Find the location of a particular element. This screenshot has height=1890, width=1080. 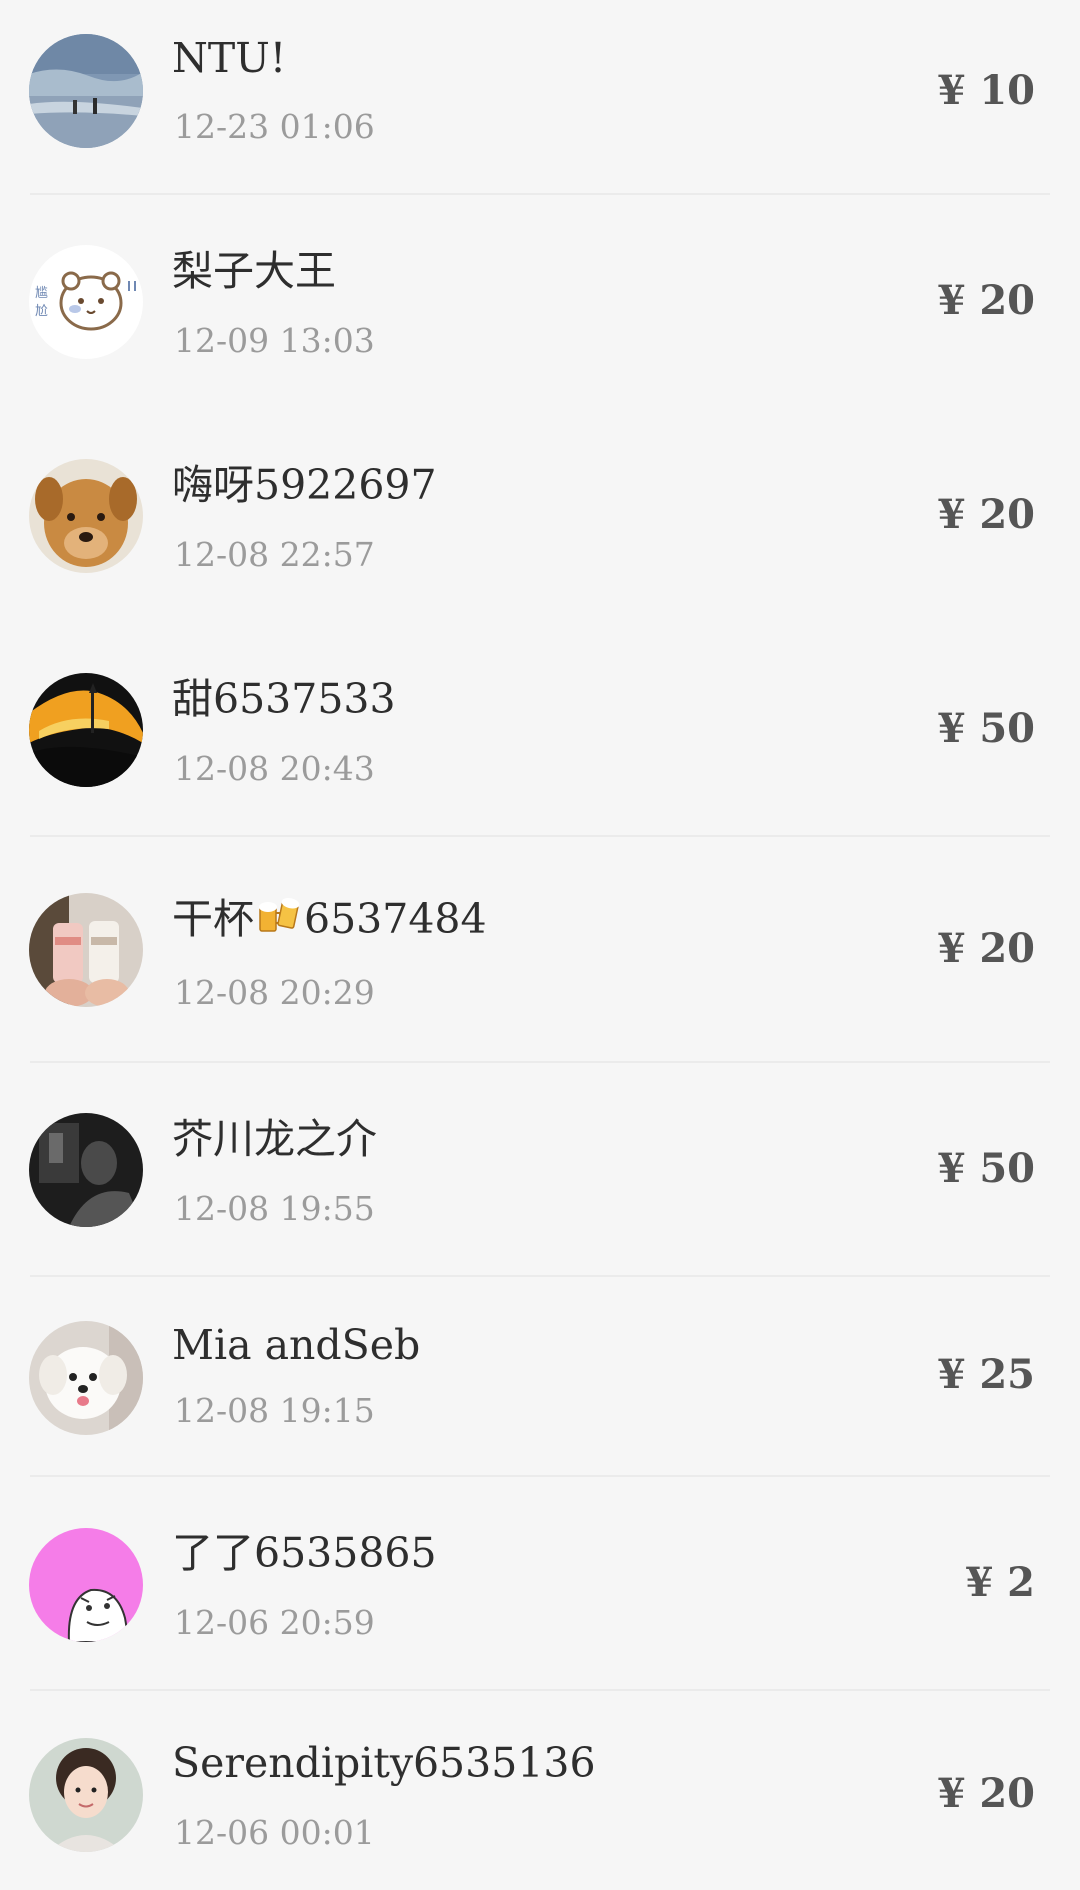

sender-name: NTU! is located at coordinates (229, 58).